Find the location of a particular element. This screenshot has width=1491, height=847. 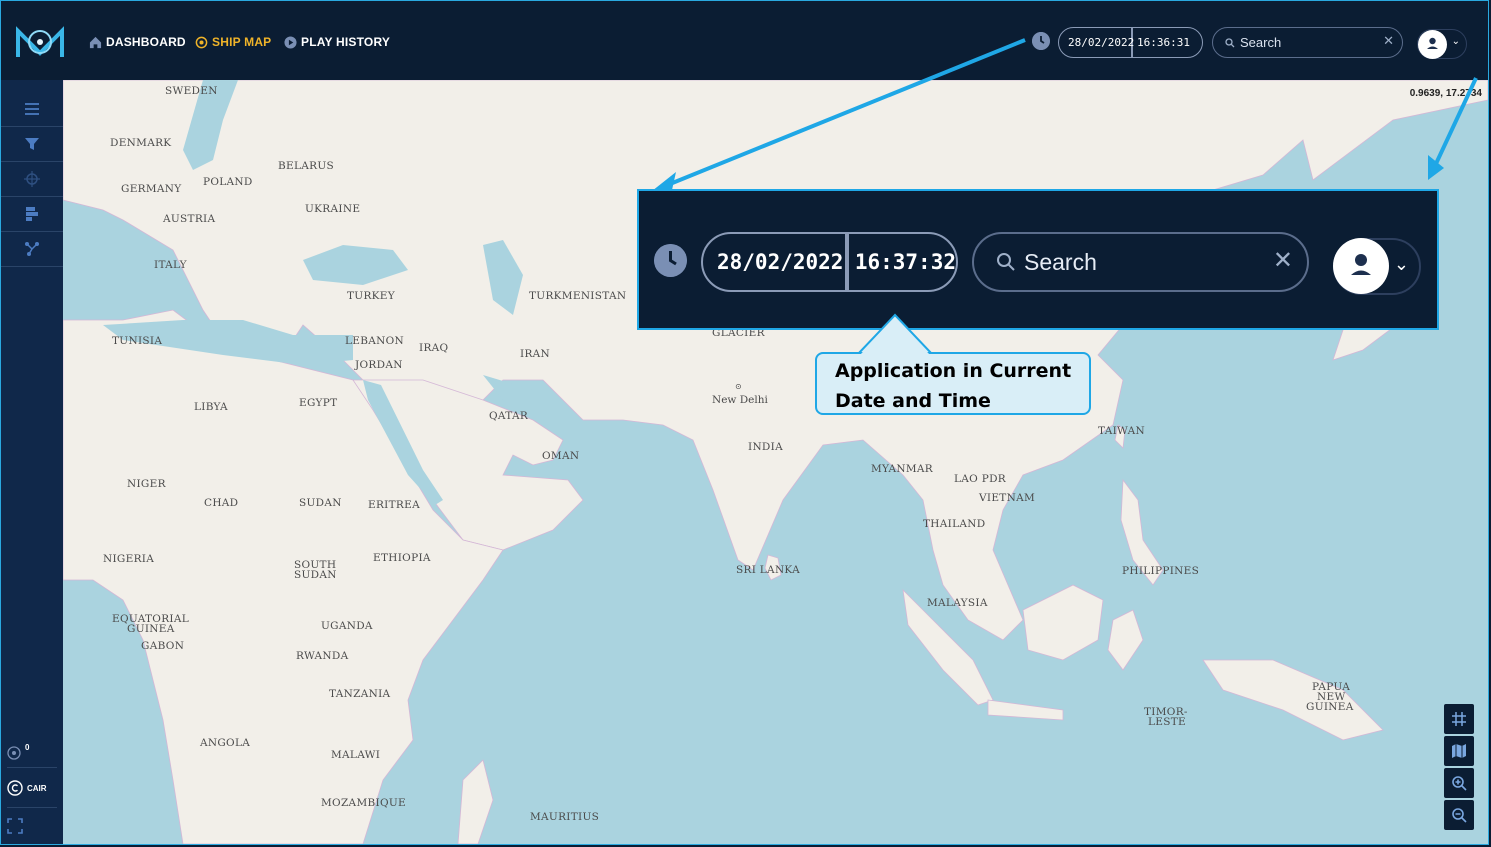

grid-icon is located at coordinates (1459, 719).